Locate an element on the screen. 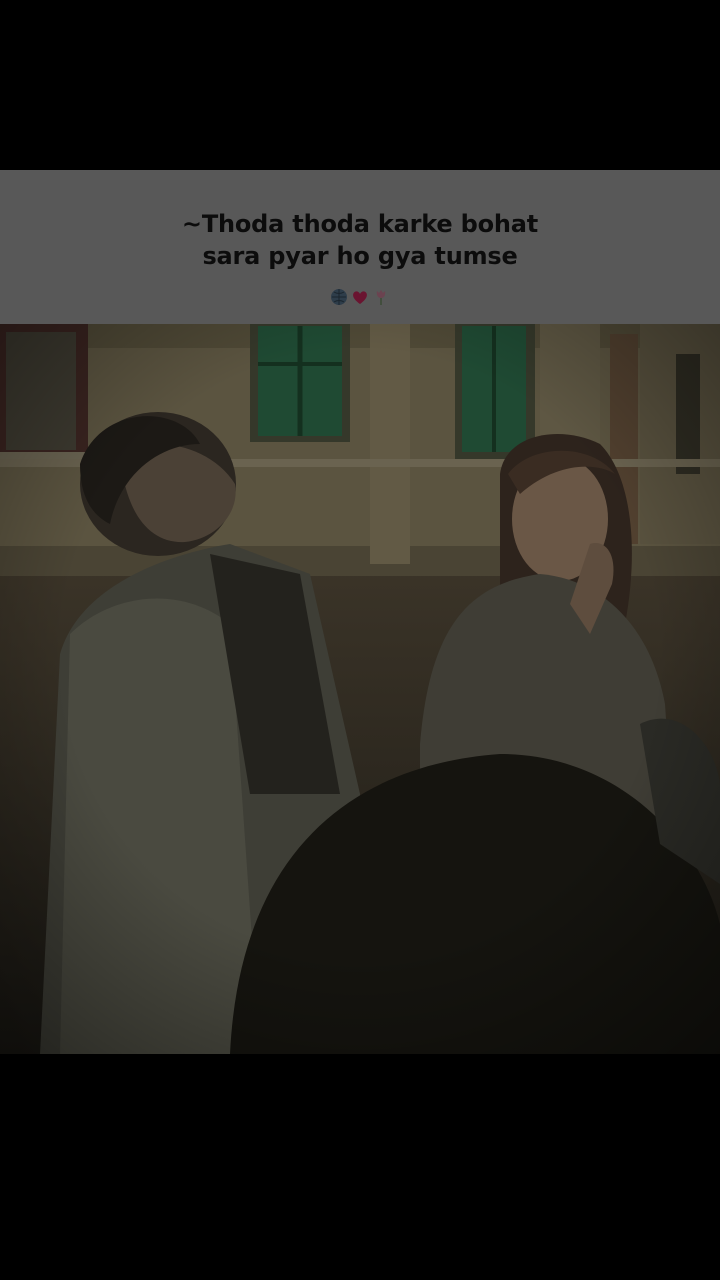 This screenshot has height=1280, width=720. caption-line-2: sara pyar ho gya tumse is located at coordinates (360, 256).